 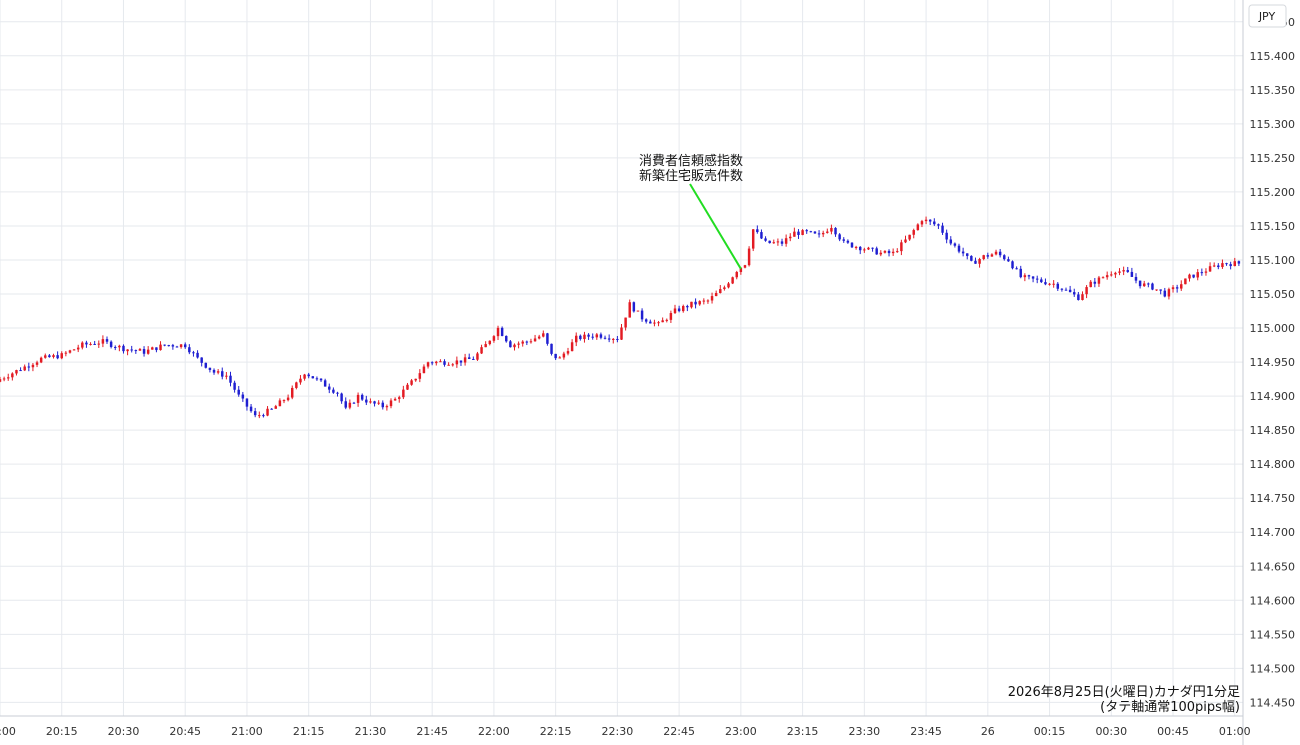 I want to click on annotation-label-line2: 新築住宅販売件数, so click(x=691, y=176).